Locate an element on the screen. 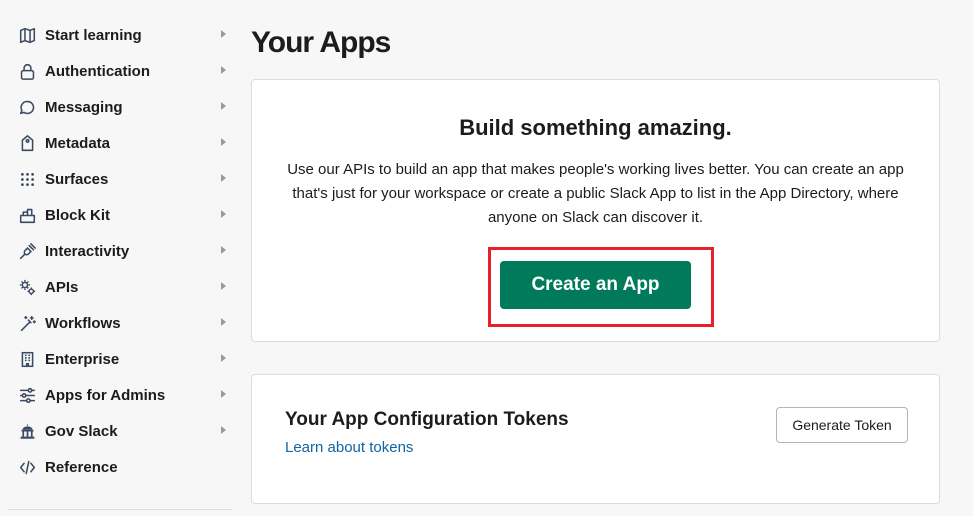 This screenshot has width=973, height=516. sidebar-item-label: Reference is located at coordinates (81, 467).